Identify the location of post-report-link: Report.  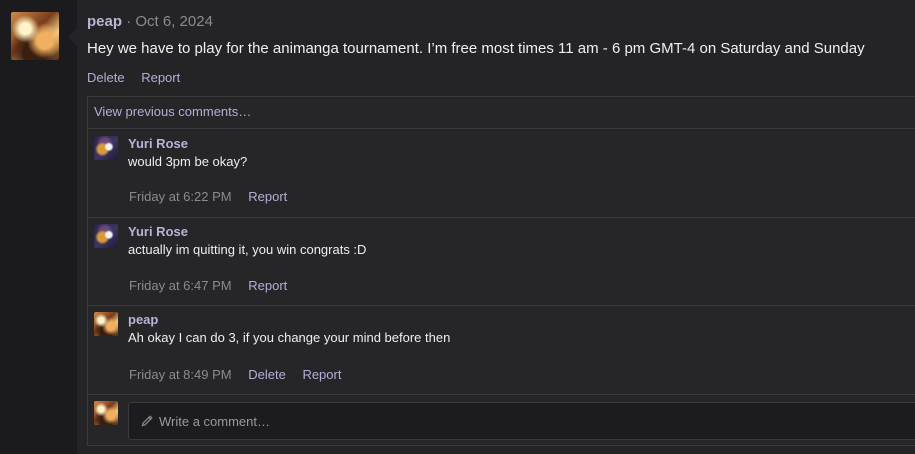
(160, 77).